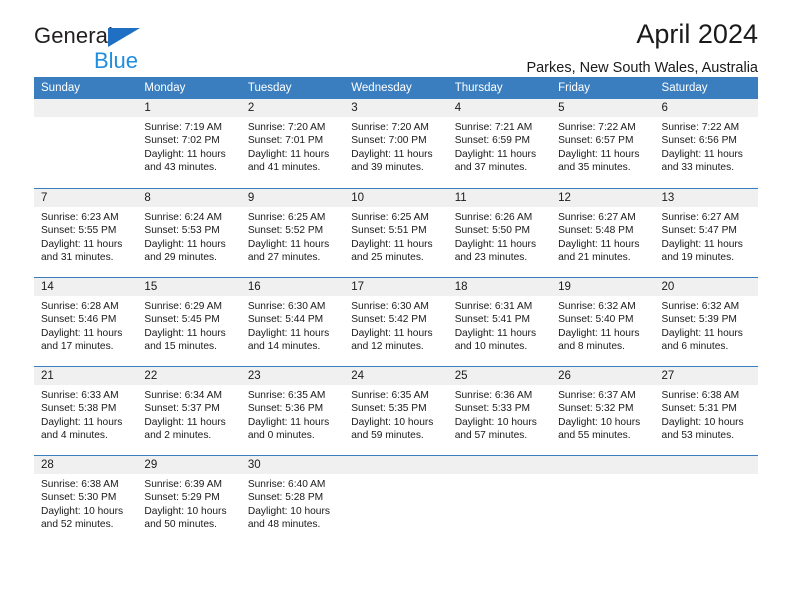  I want to click on sunrise-text: Sunrise: 6:33 AM, so click(80, 395).